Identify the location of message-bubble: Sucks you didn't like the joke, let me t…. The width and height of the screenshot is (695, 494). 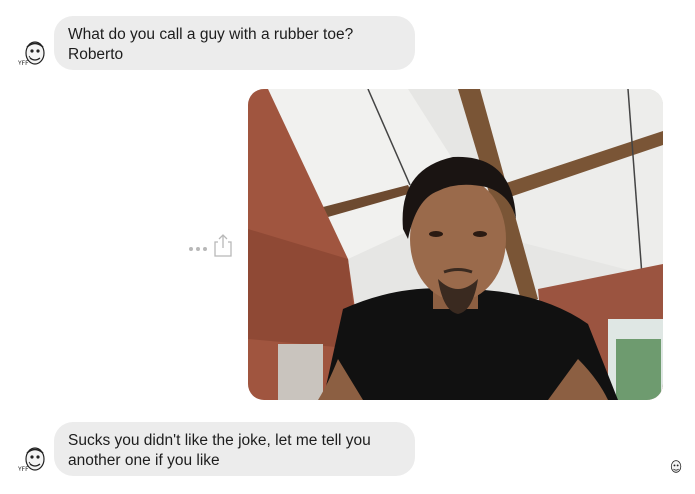
(234, 449).